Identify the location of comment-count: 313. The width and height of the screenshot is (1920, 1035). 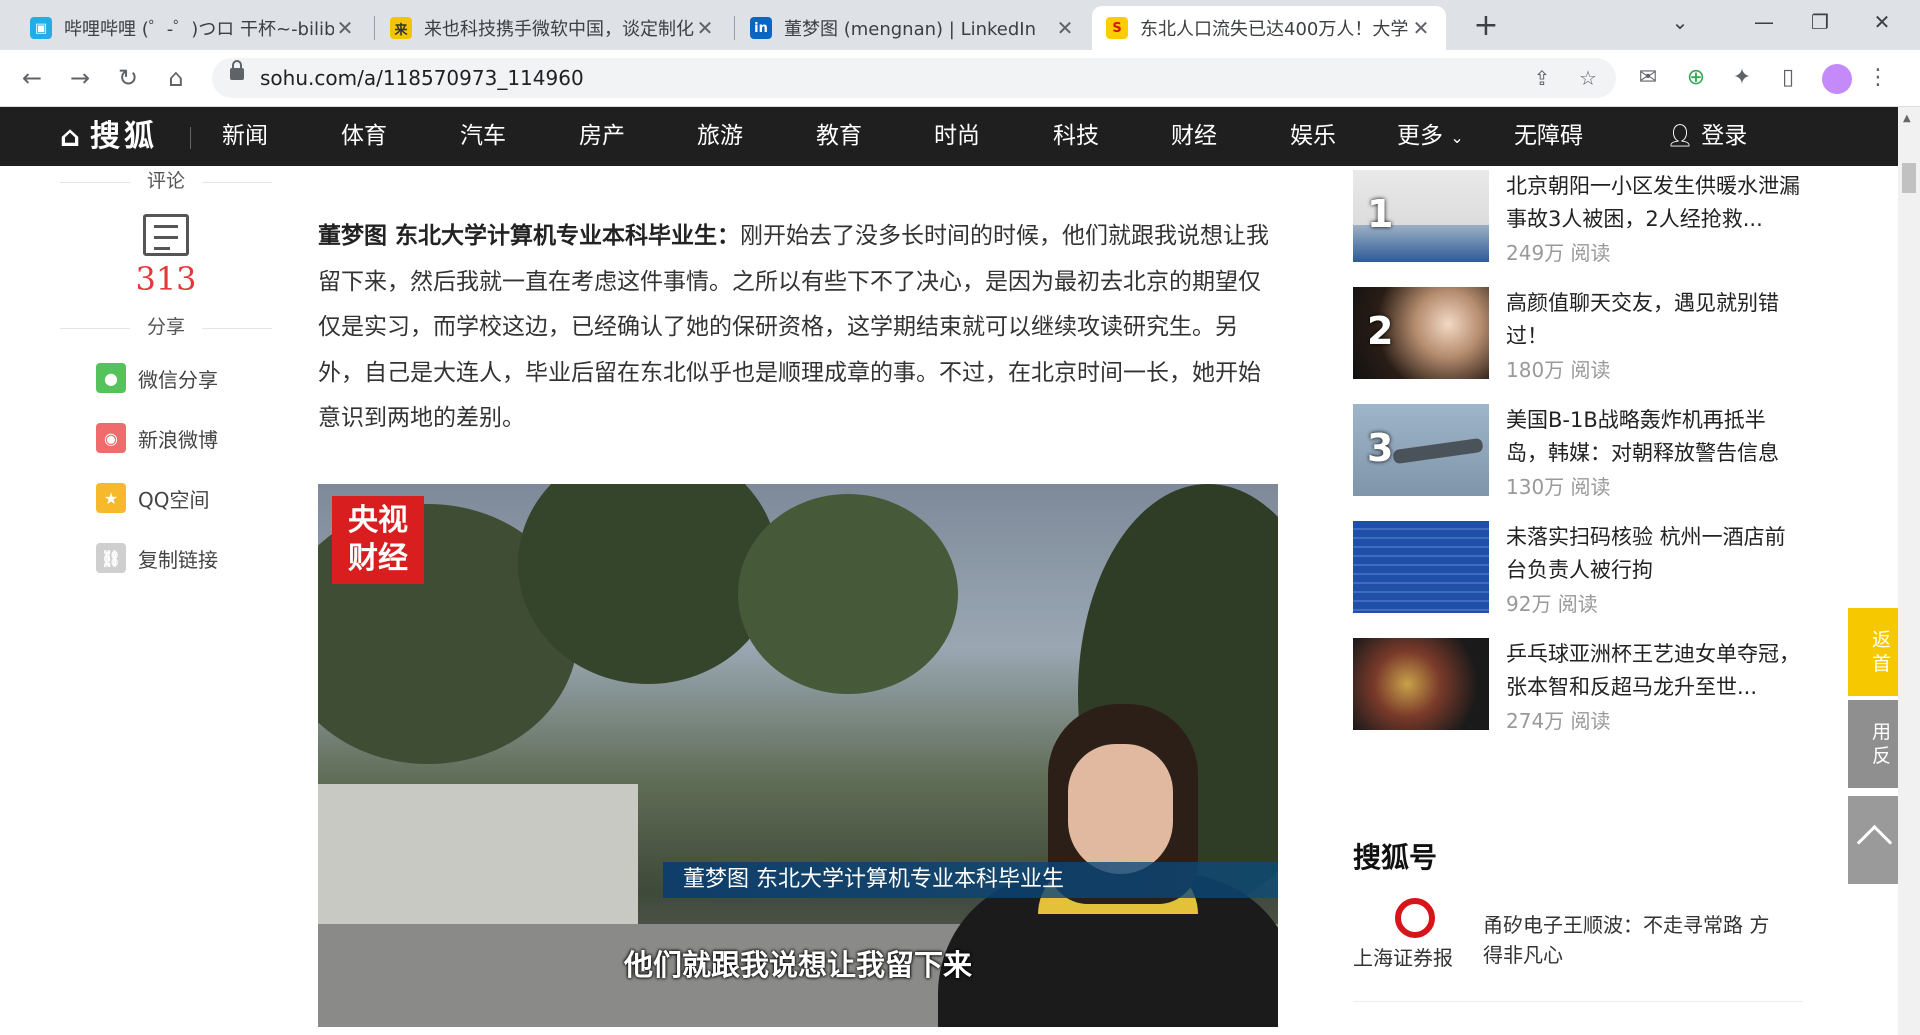
(166, 285).